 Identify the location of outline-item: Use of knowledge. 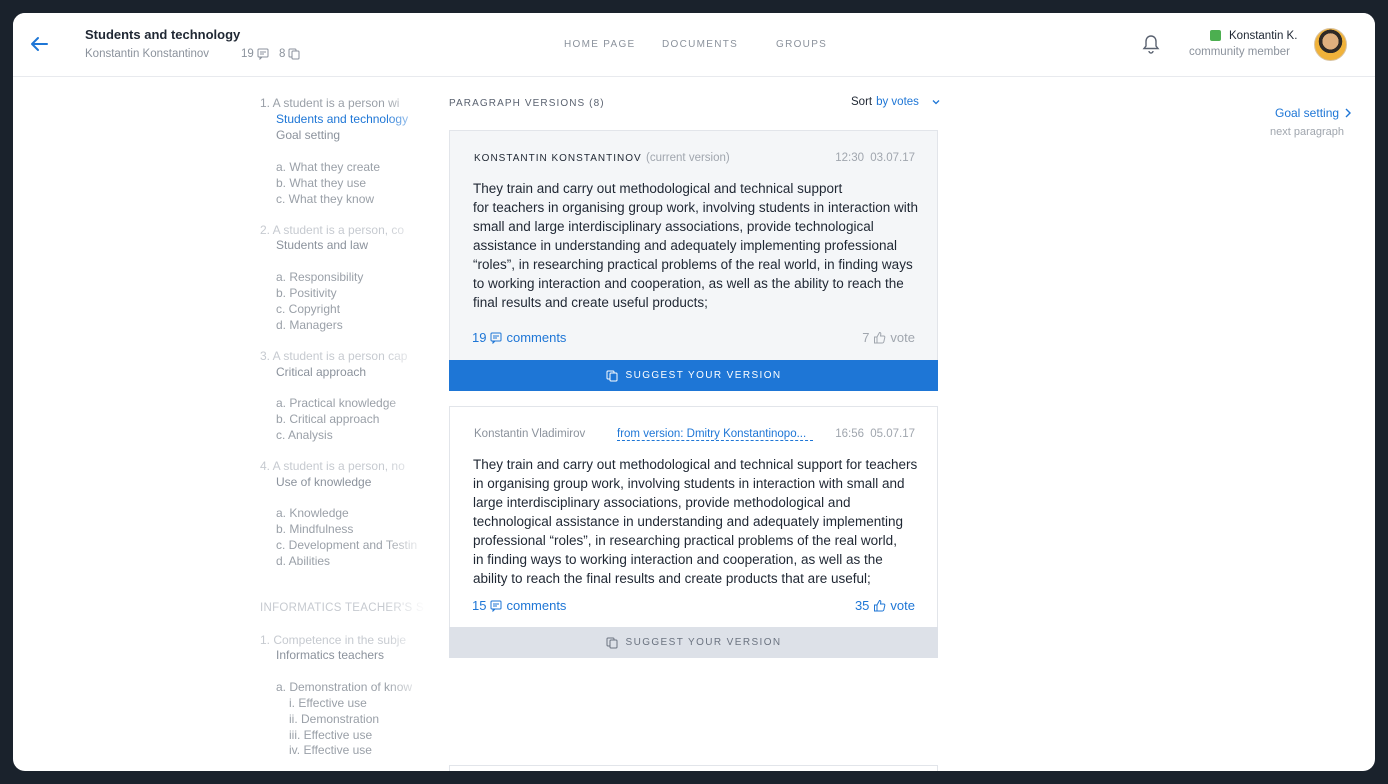
(323, 482).